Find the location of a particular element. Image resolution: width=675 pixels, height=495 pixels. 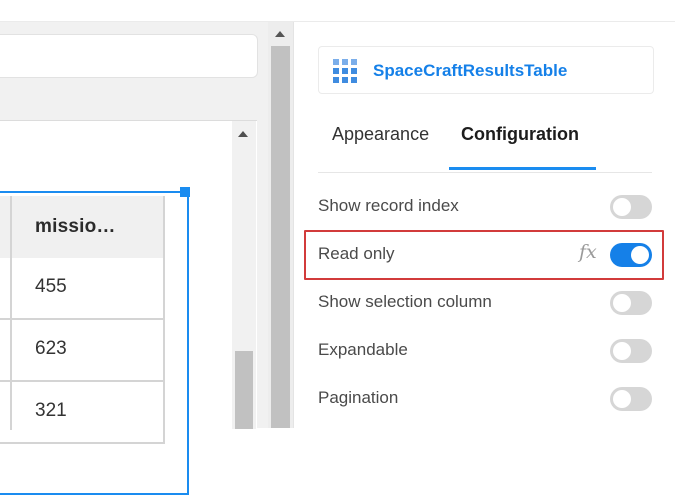

property-label: Pagination is located at coordinates (358, 397).